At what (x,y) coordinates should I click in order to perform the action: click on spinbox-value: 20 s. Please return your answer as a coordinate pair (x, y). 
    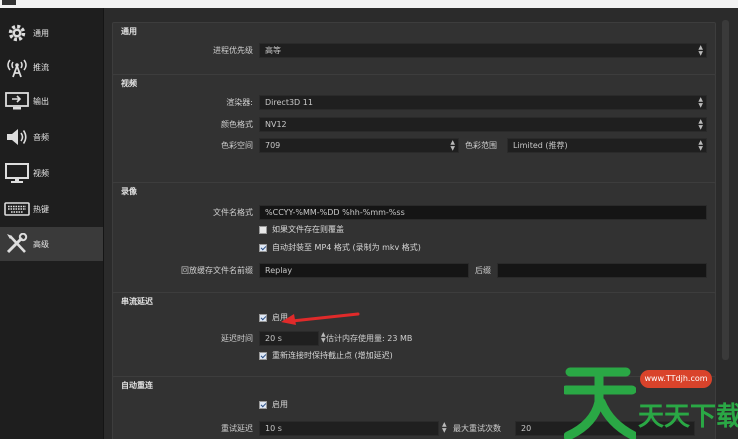
    Looking at the image, I should click on (273, 338).